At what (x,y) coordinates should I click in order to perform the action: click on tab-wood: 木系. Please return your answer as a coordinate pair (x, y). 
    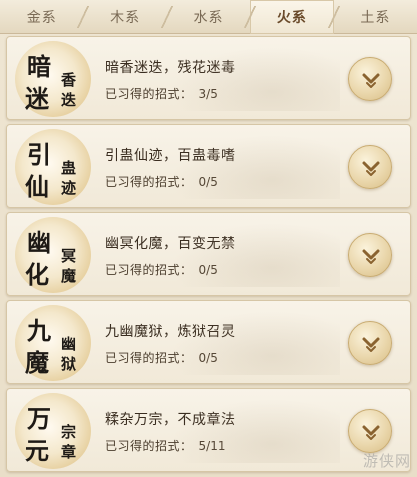
    Looking at the image, I should click on (121, 17).